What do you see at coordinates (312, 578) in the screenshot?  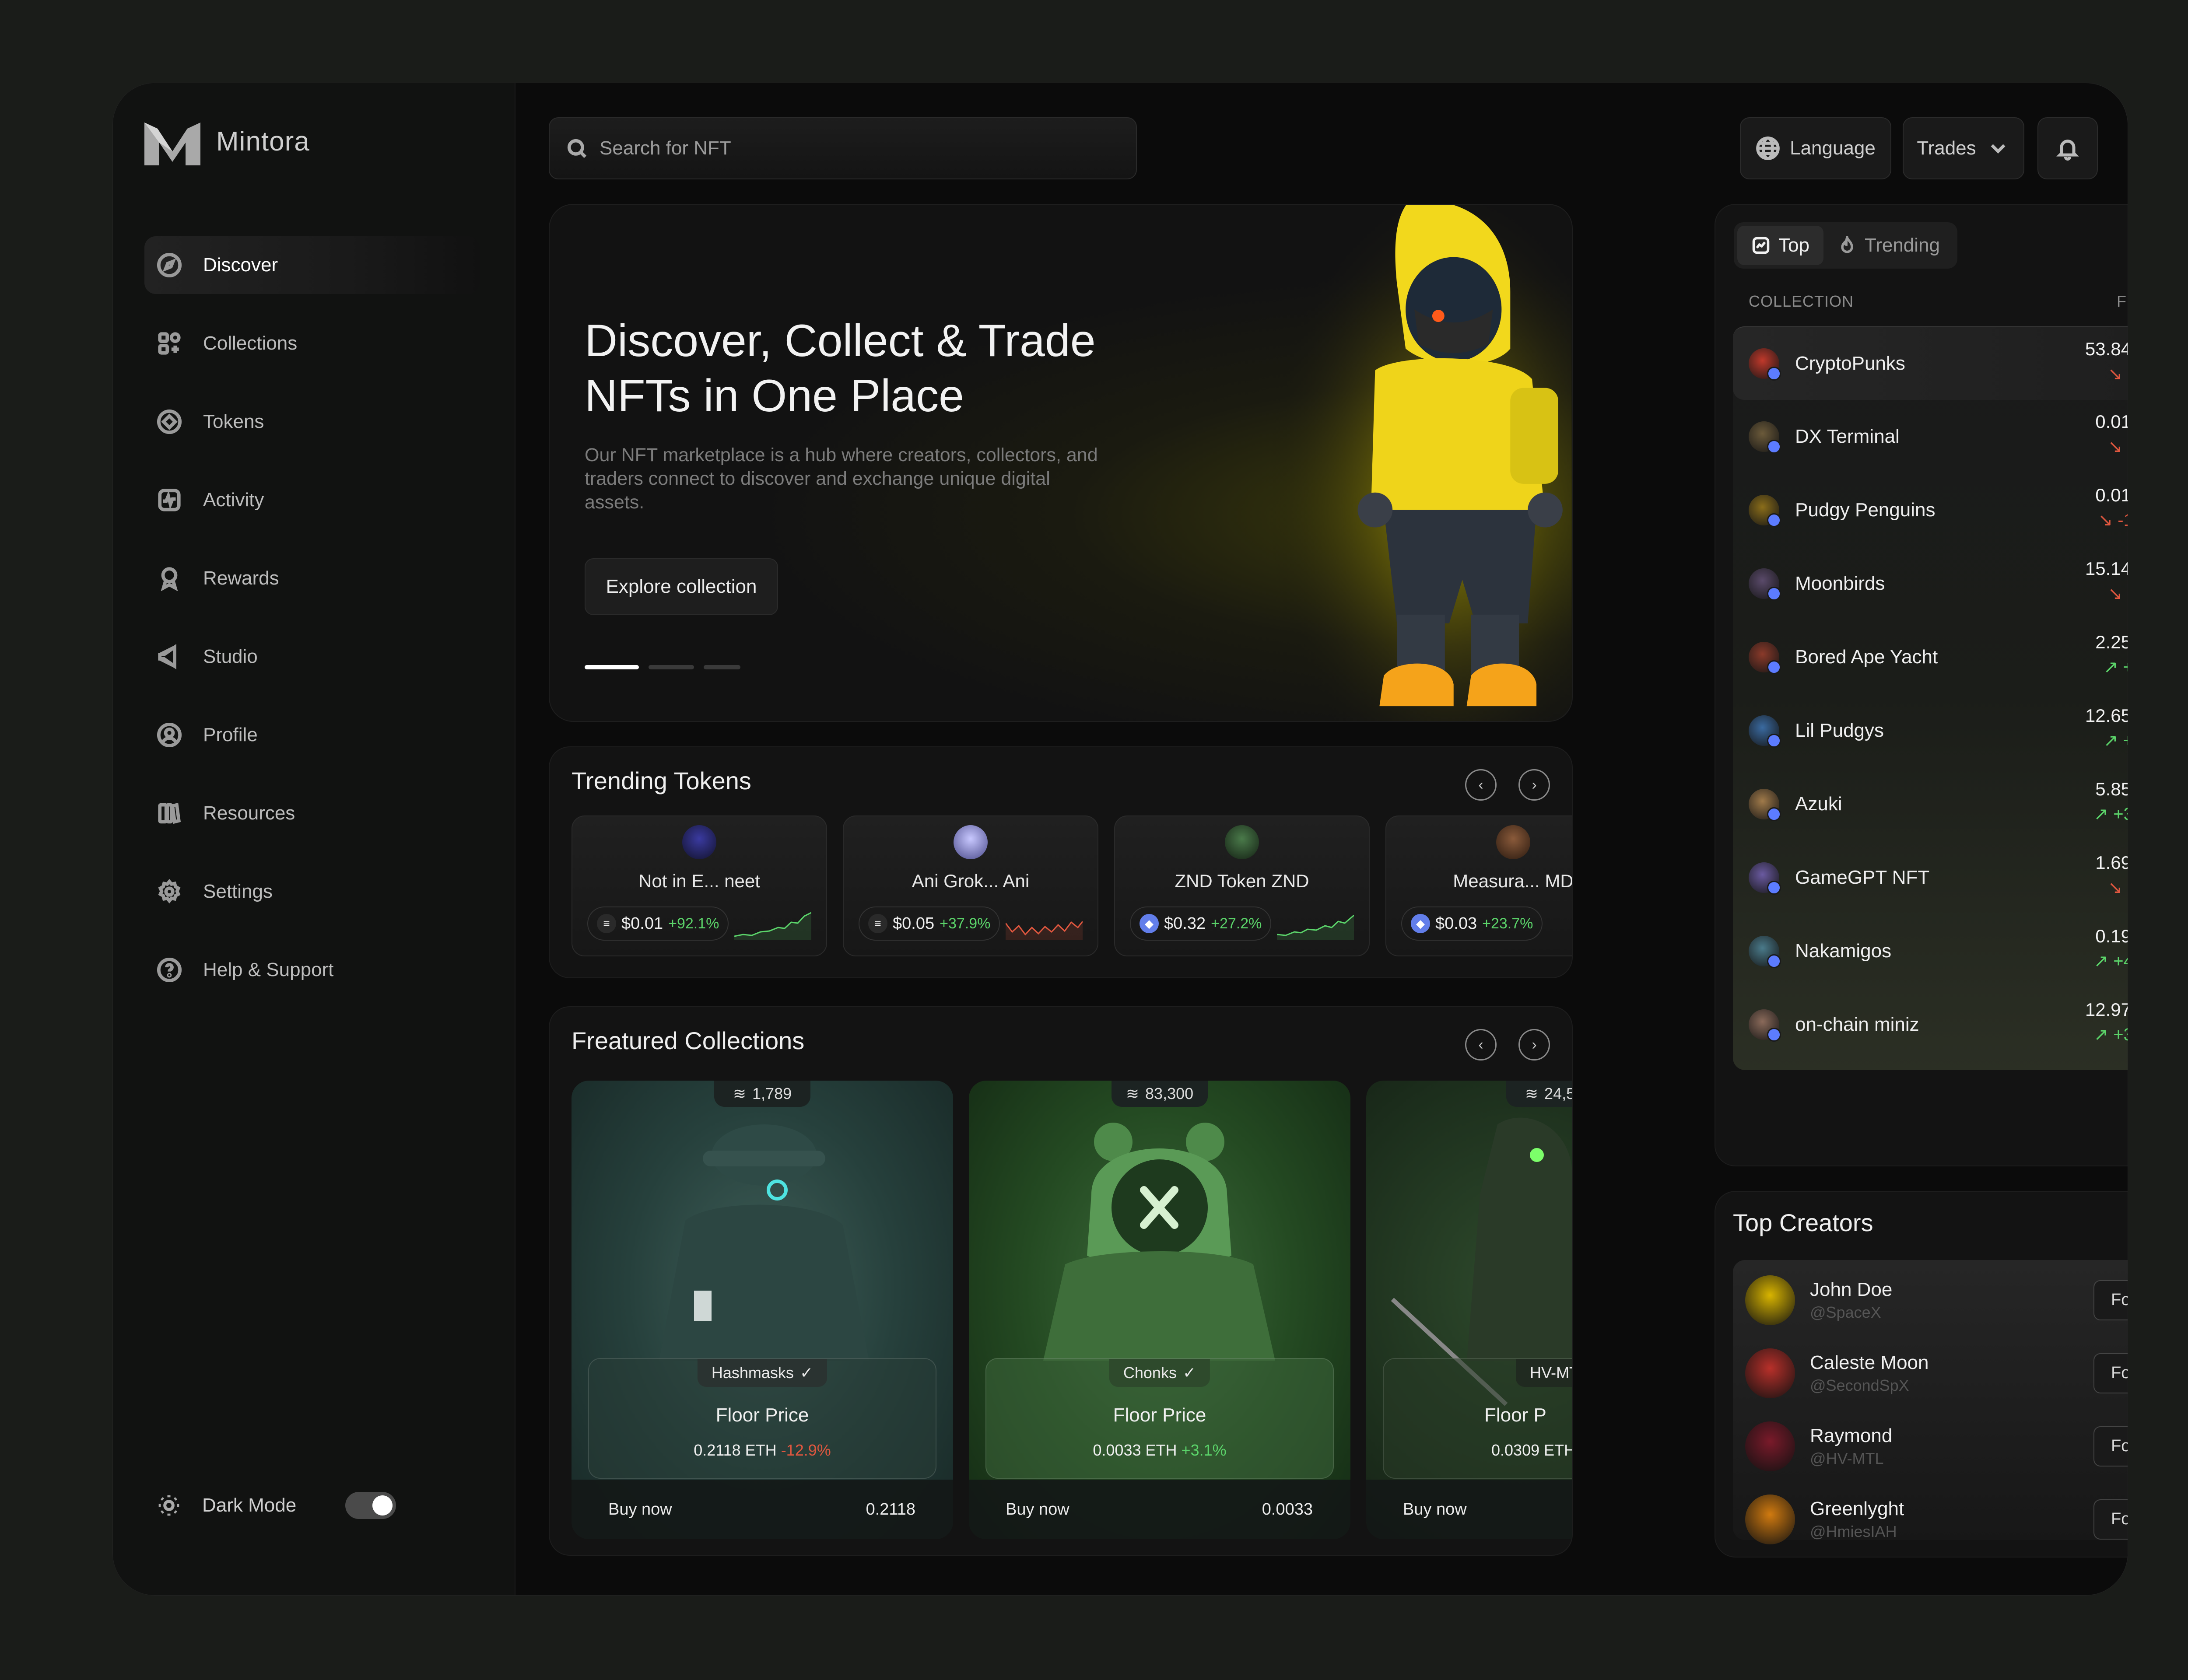 I see `sidebar-item-rewards: Rewards` at bounding box center [312, 578].